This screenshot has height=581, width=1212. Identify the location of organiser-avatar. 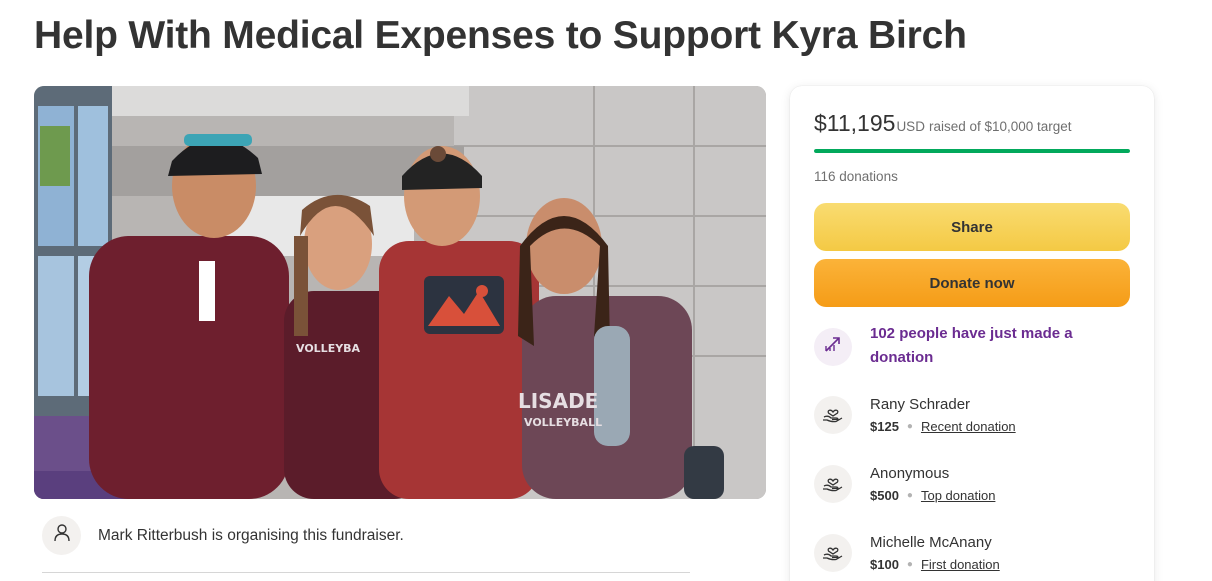
(61, 535).